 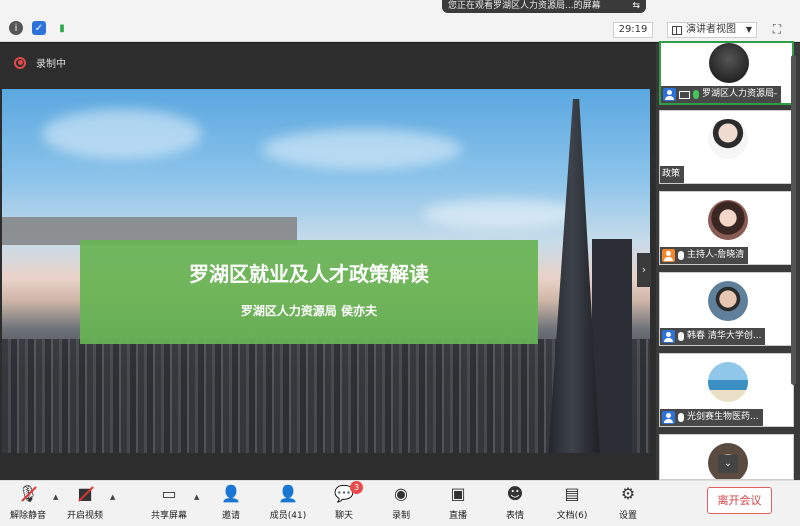 I want to click on chevron-right-icon: ›, so click(x=644, y=270).